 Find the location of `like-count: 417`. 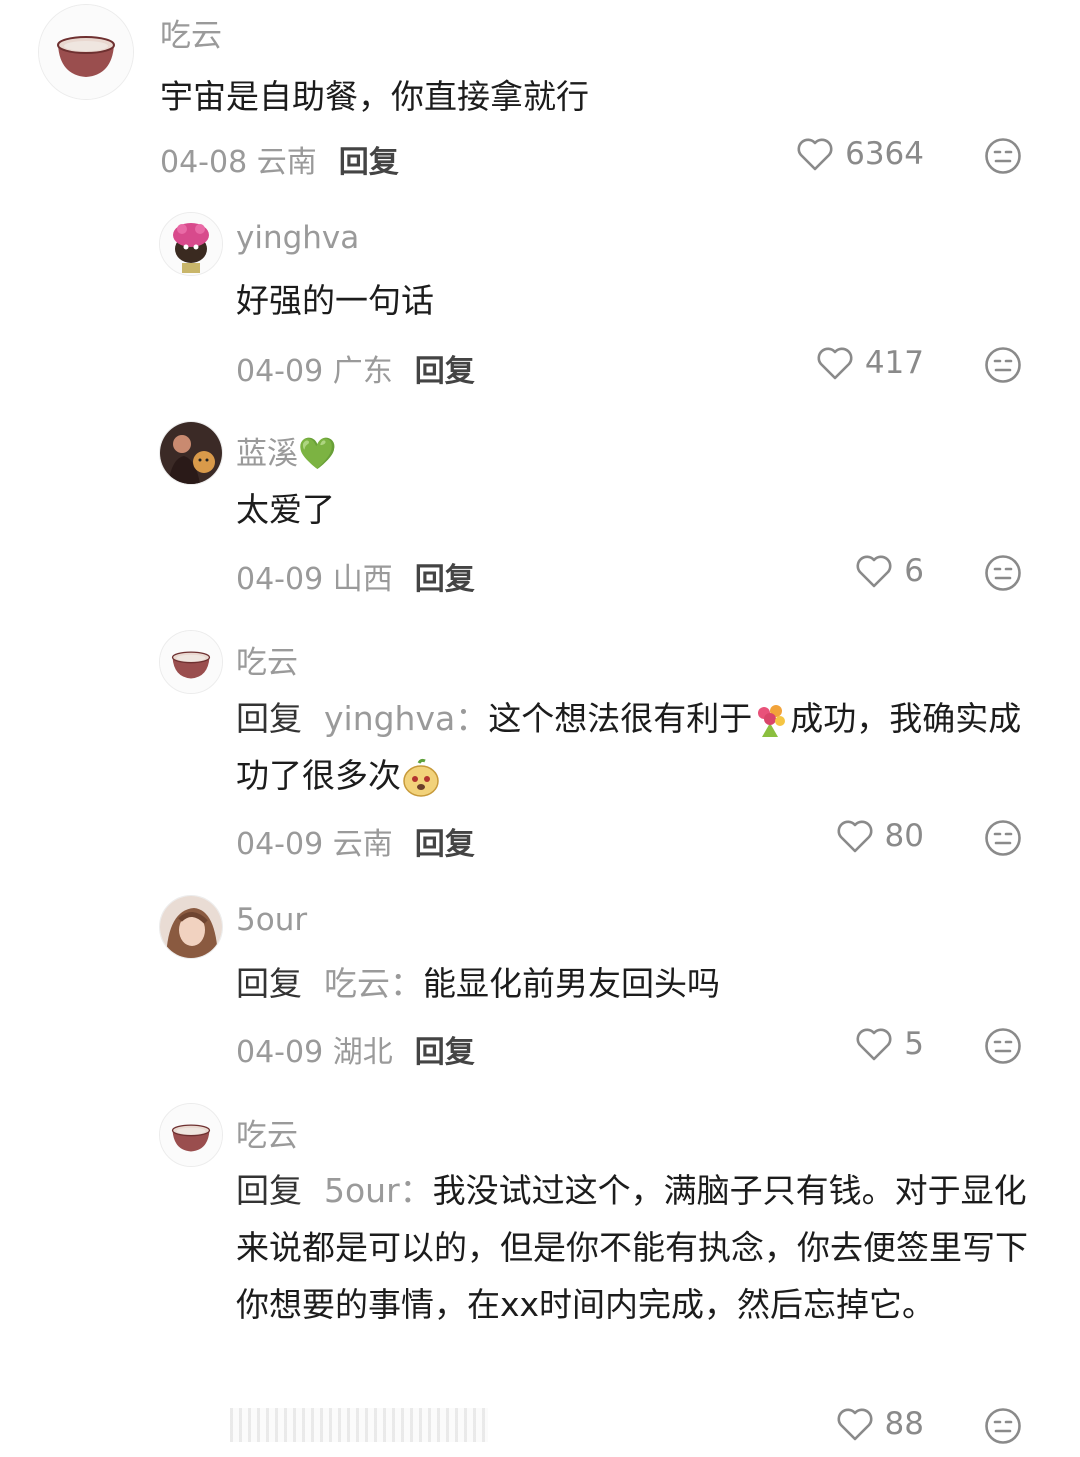

like-count: 417 is located at coordinates (894, 363).